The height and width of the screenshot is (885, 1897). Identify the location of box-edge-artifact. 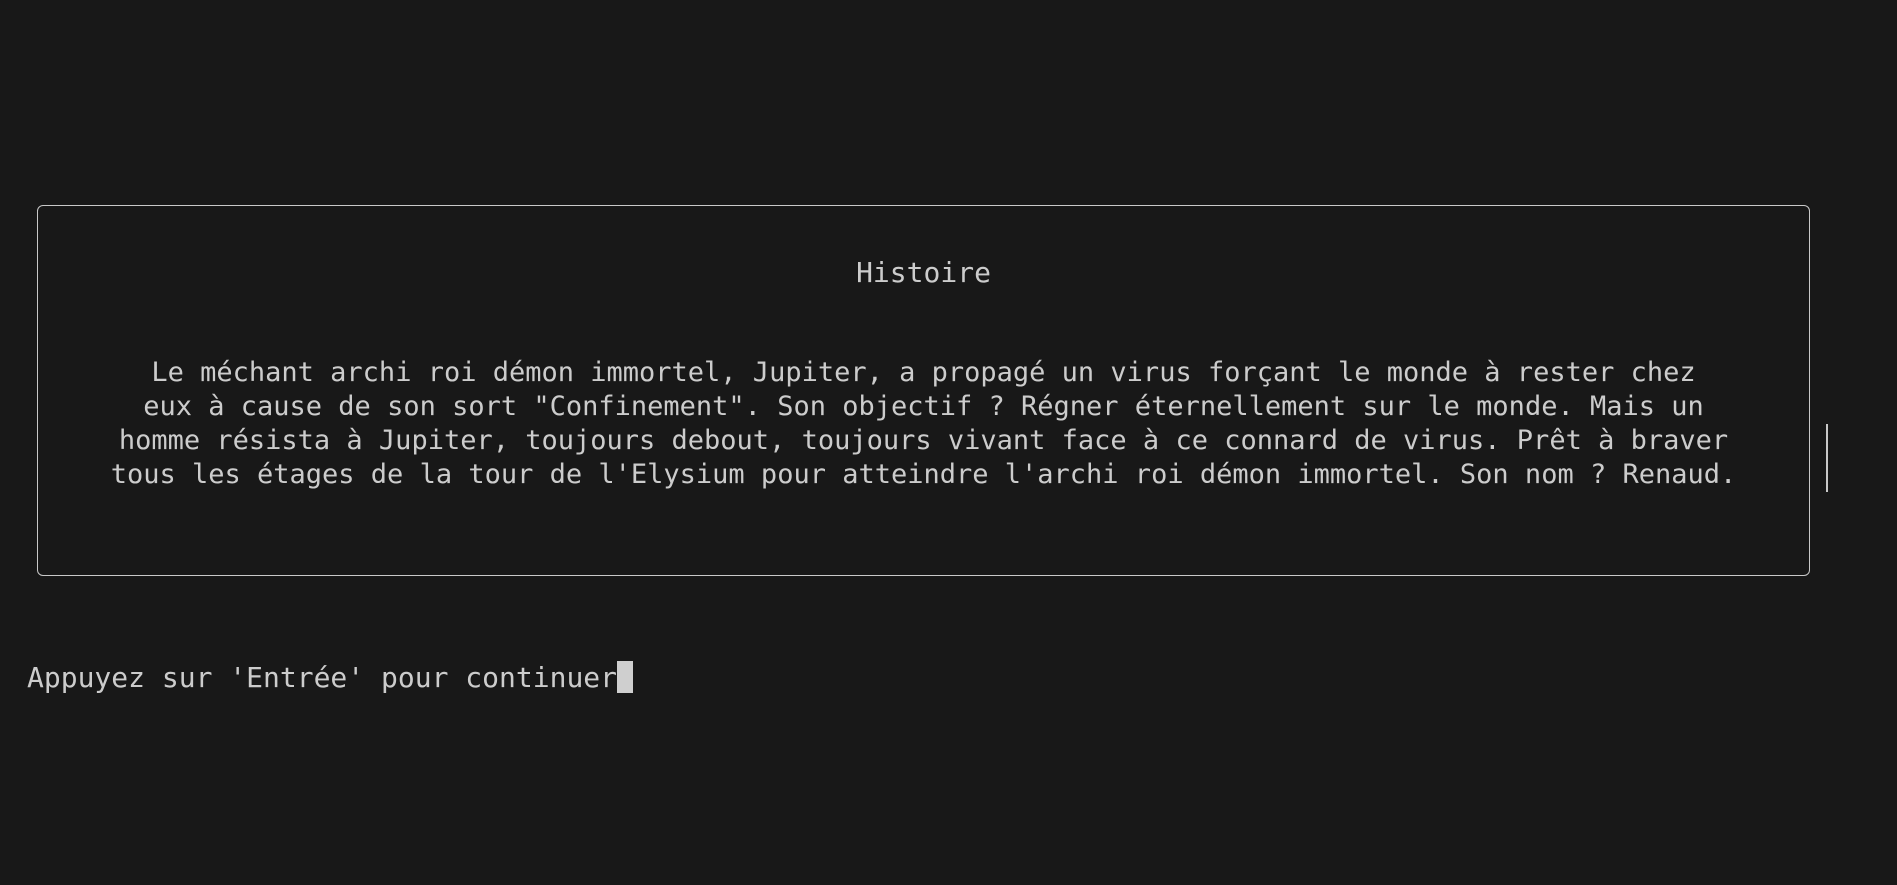
(1827, 458).